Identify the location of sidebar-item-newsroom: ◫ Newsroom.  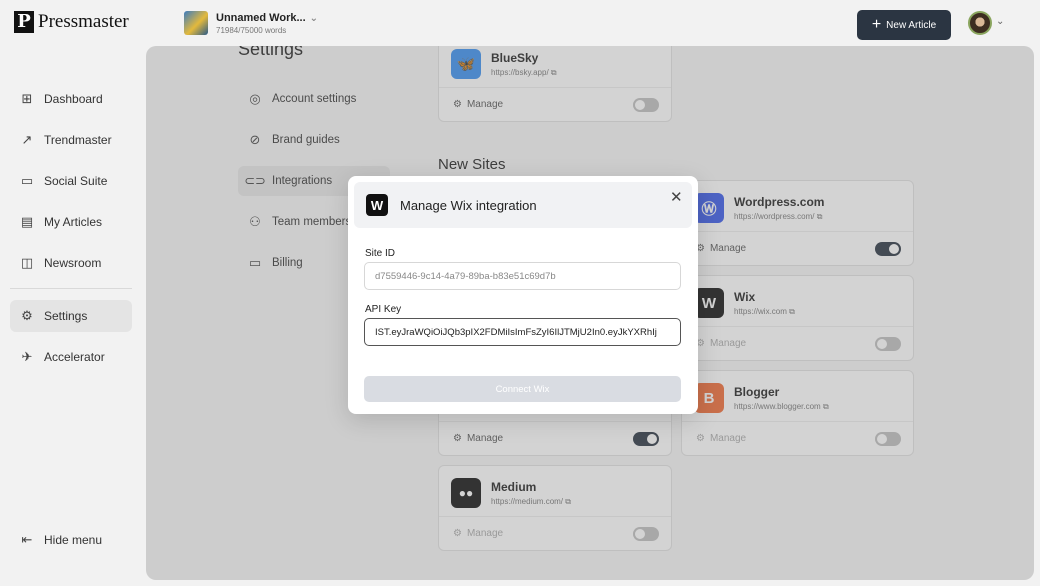
(71, 263).